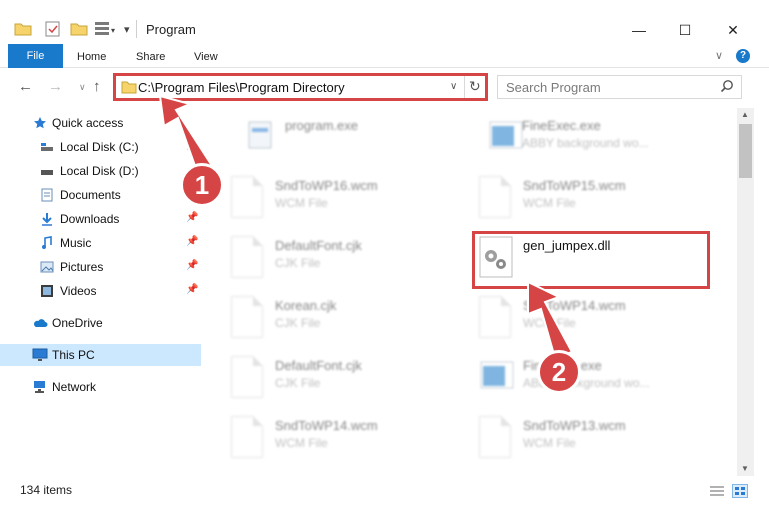 This screenshot has width=769, height=510. I want to click on sidebar-item-label: Network, so click(74, 387).